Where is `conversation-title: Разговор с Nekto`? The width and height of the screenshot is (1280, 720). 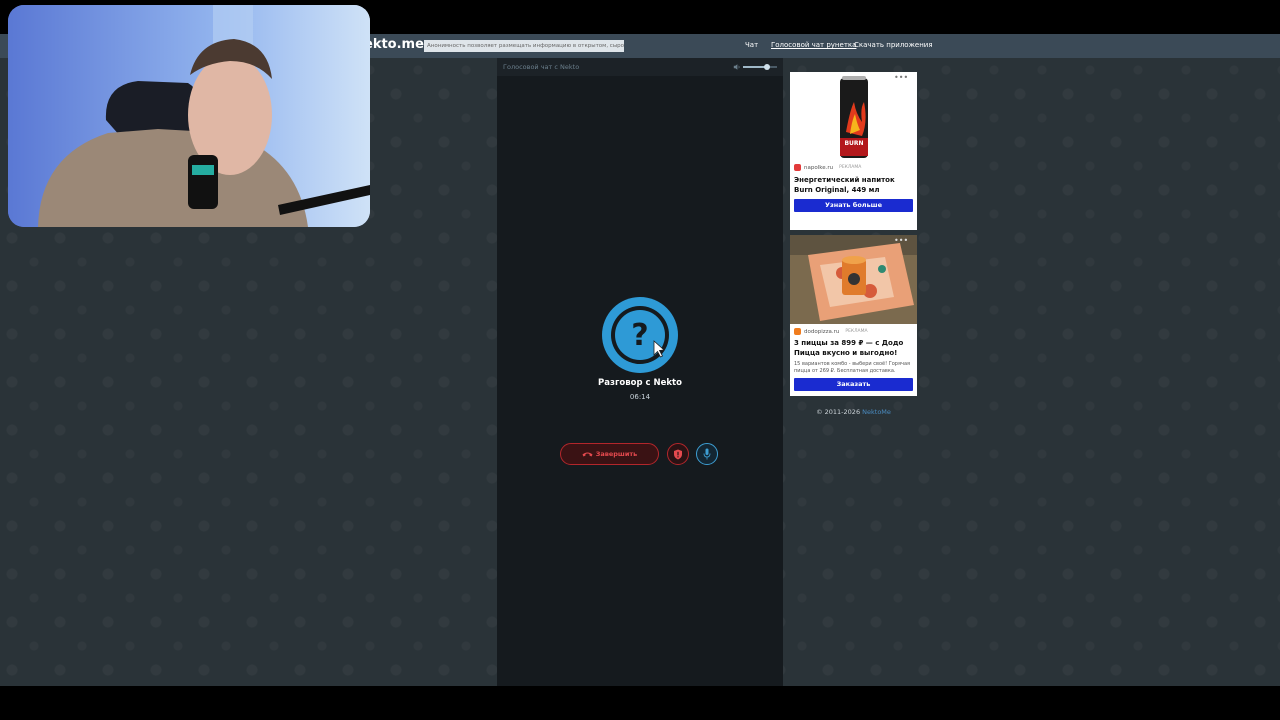
conversation-title: Разговор с Nekto is located at coordinates (640, 383).